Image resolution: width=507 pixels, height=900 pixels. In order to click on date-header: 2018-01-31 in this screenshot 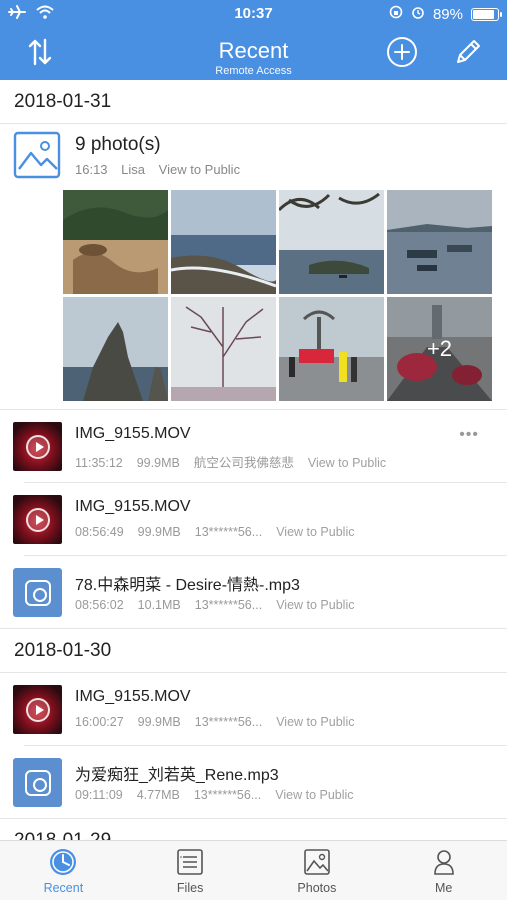, I will do `click(253, 102)`.